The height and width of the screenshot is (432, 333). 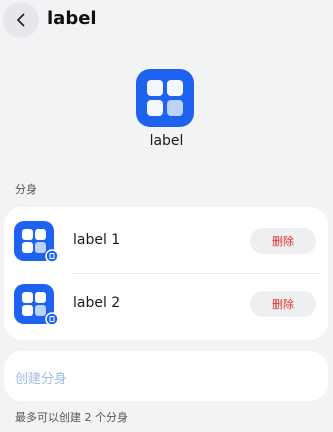 What do you see at coordinates (166, 240) in the screenshot?
I see `clone-row: label 1 删除` at bounding box center [166, 240].